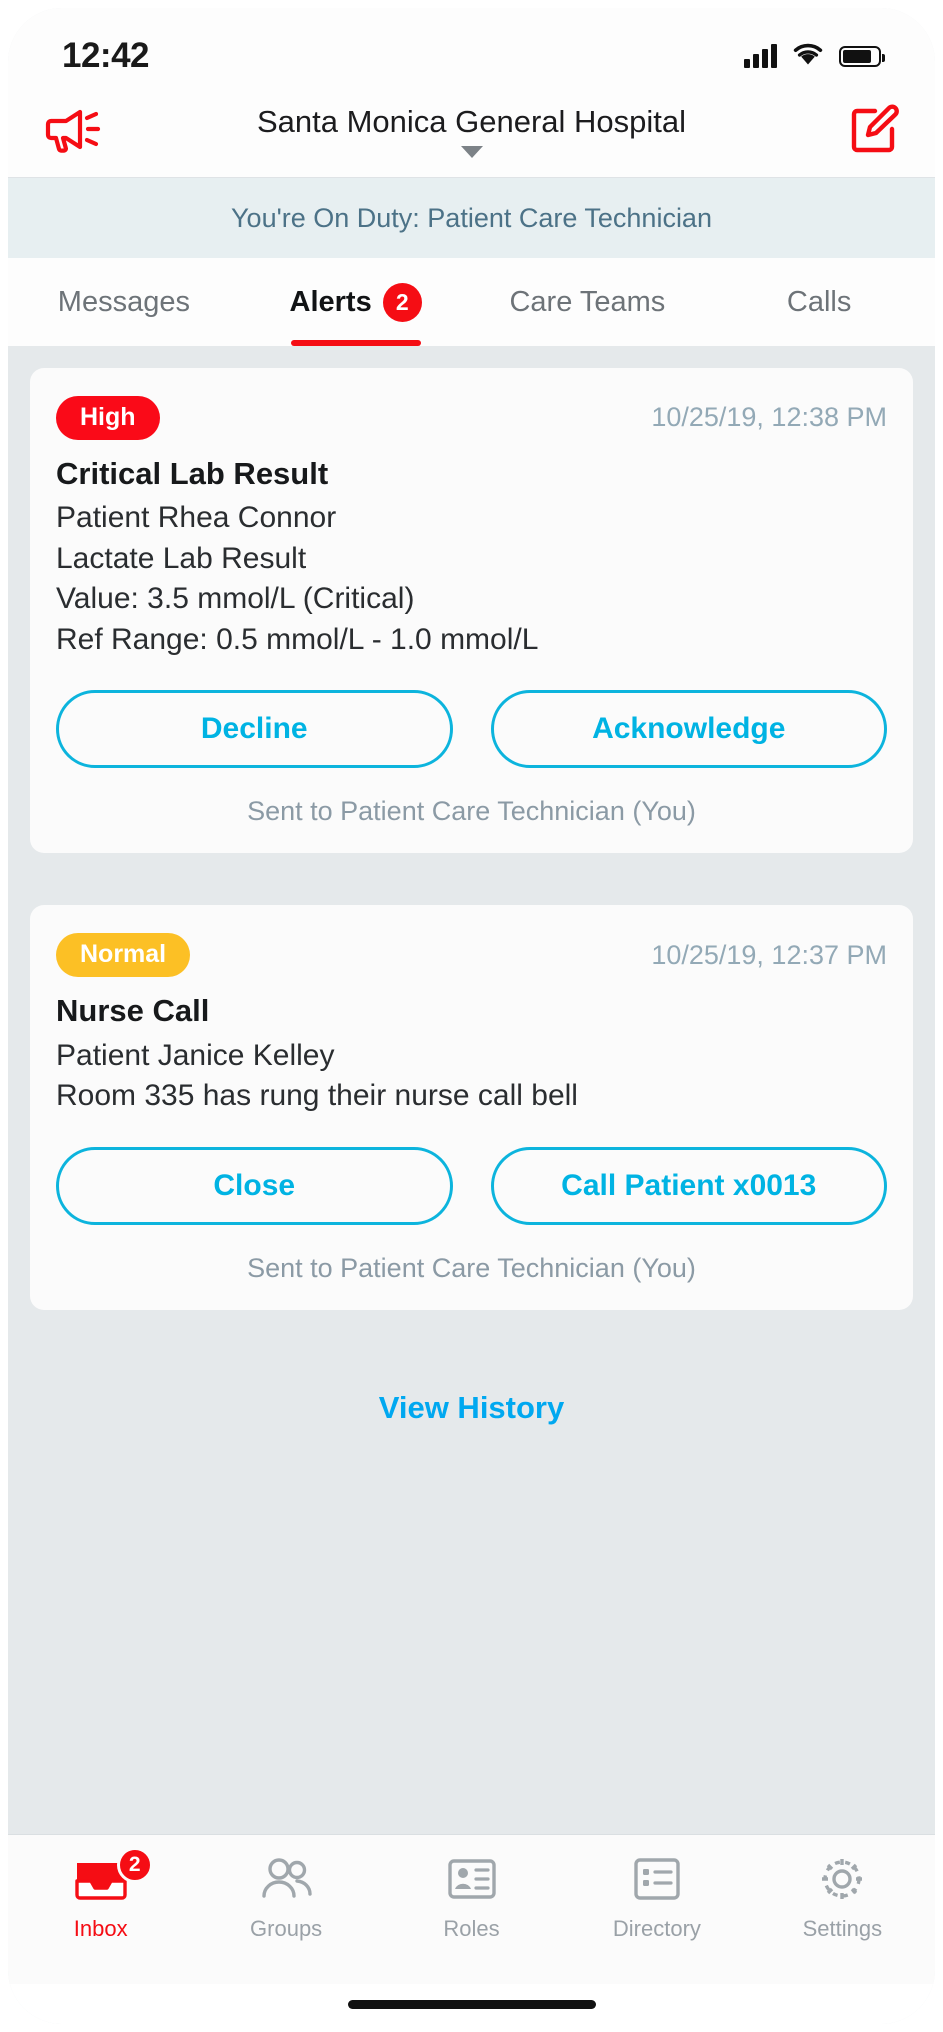 Image resolution: width=943 pixels, height=2032 pixels. What do you see at coordinates (471, 1928) in the screenshot?
I see `bottom-nav-label: Roles` at bounding box center [471, 1928].